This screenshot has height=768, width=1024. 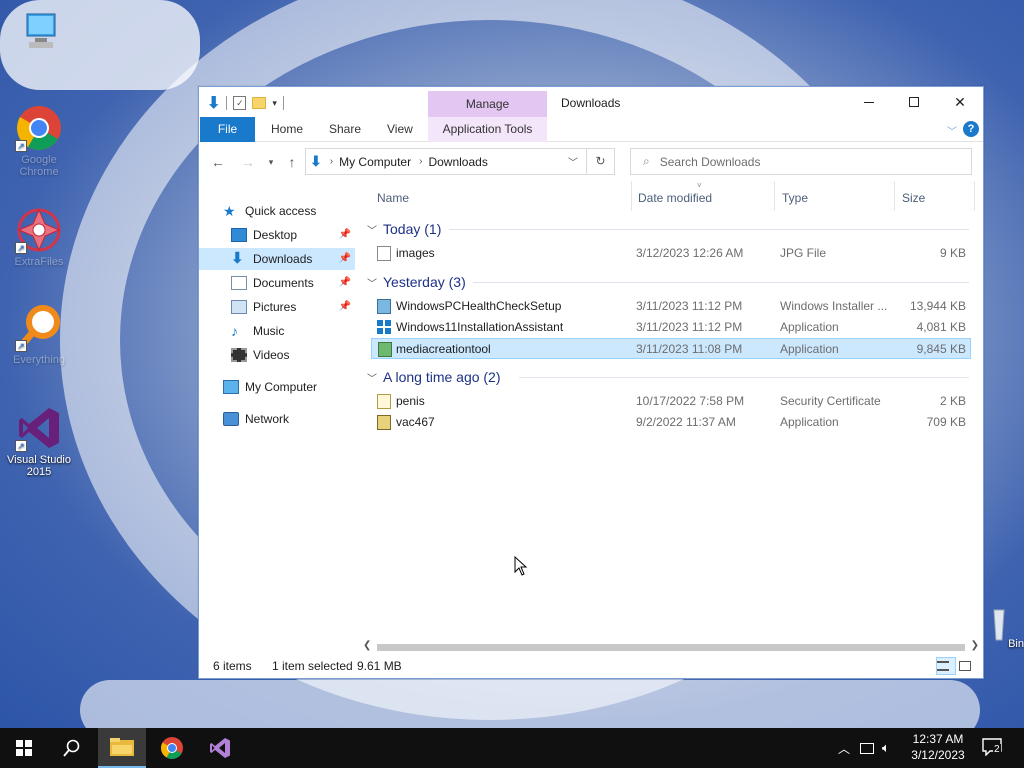 I want to click on column-header-type: Type, so click(x=795, y=198).